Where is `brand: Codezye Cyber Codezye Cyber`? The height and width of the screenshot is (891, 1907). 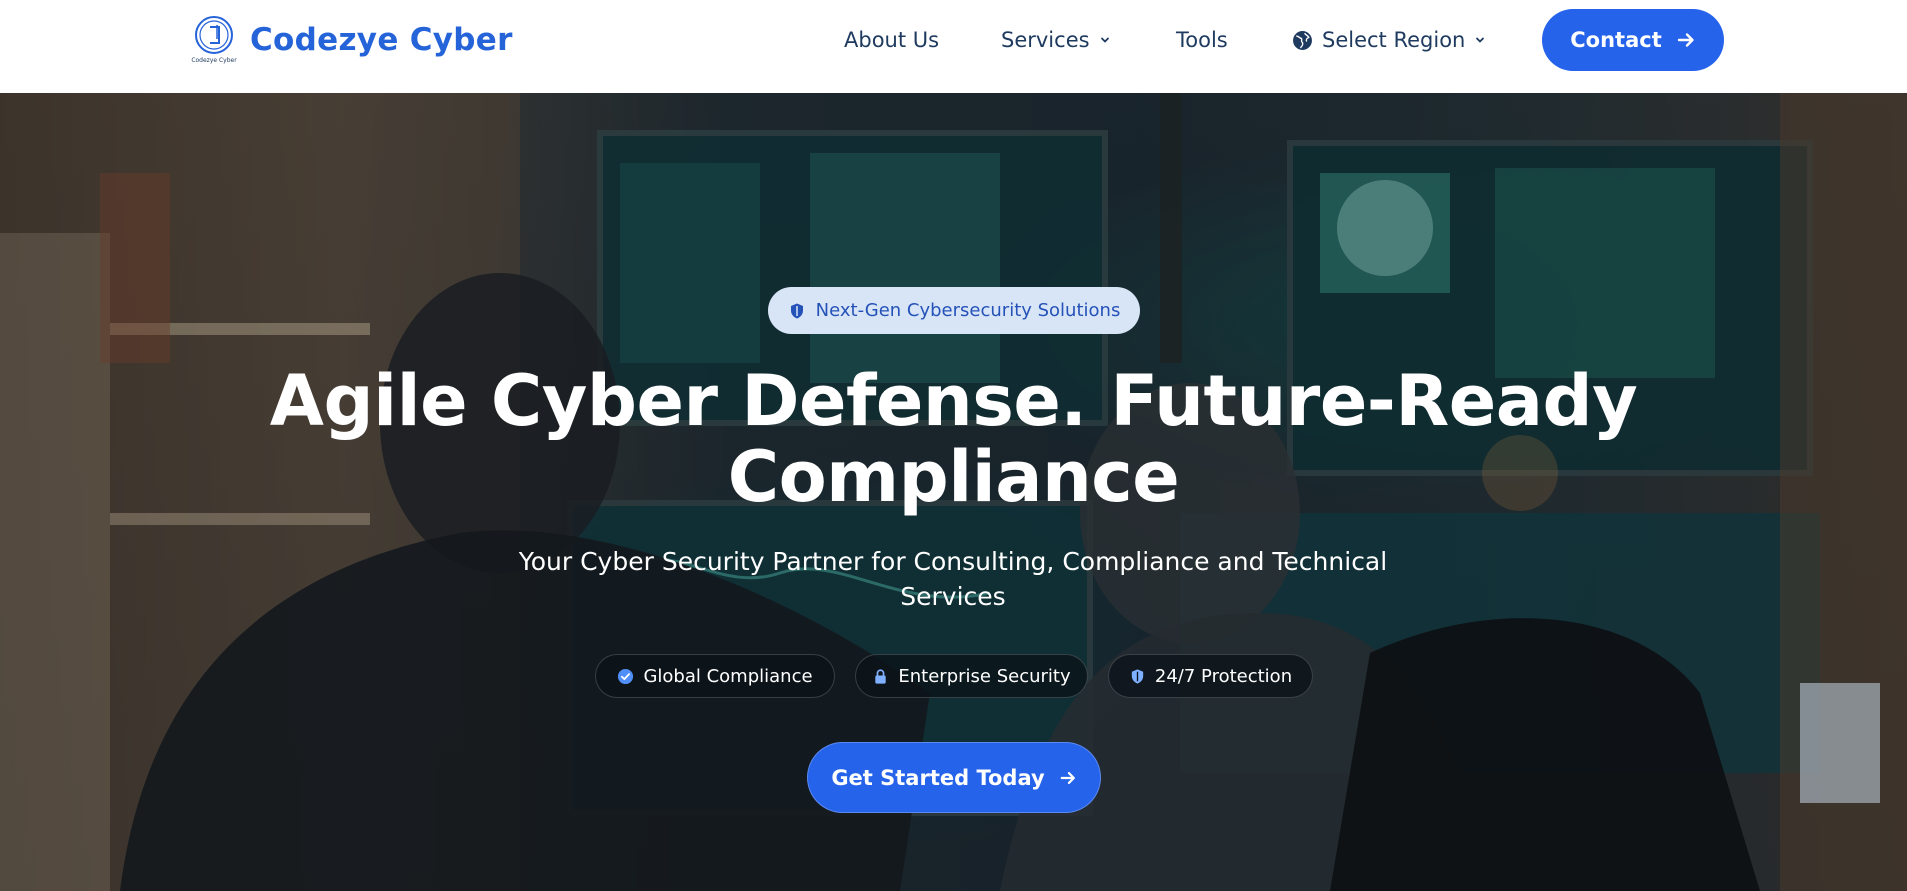 brand: Codezye Cyber Codezye Cyber is located at coordinates (351, 40).